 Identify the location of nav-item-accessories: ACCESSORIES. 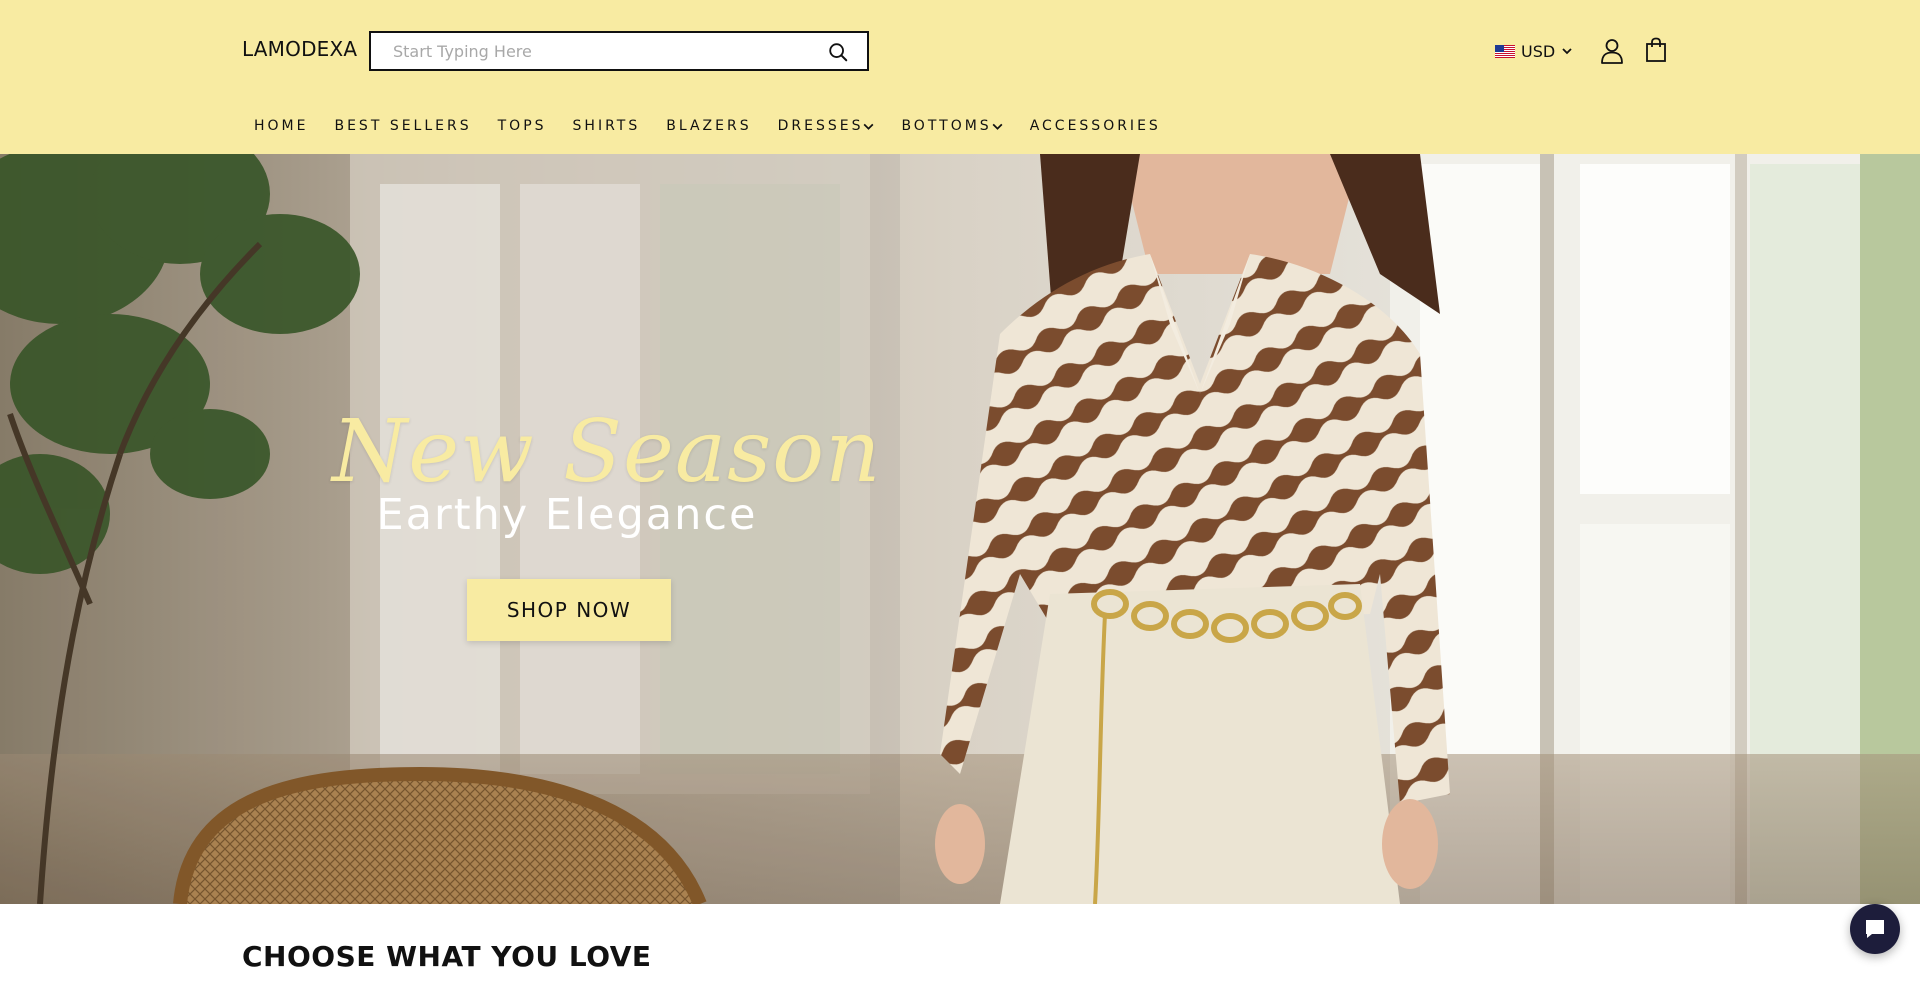
(1095, 126).